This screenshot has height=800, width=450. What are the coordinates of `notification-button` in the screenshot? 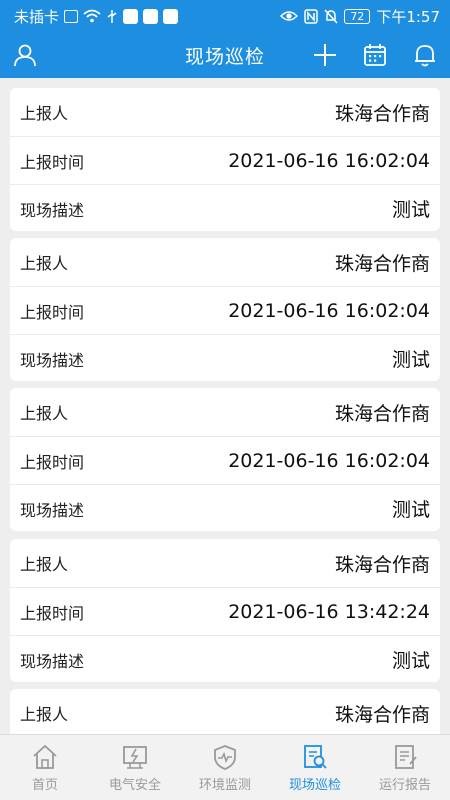 It's located at (425, 55).